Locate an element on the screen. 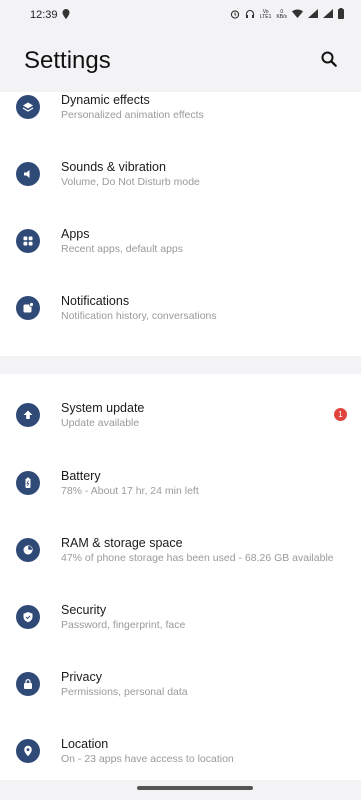 This screenshot has width=361, height=800. status-bar-left: 12:39 is located at coordinates (50, 15).